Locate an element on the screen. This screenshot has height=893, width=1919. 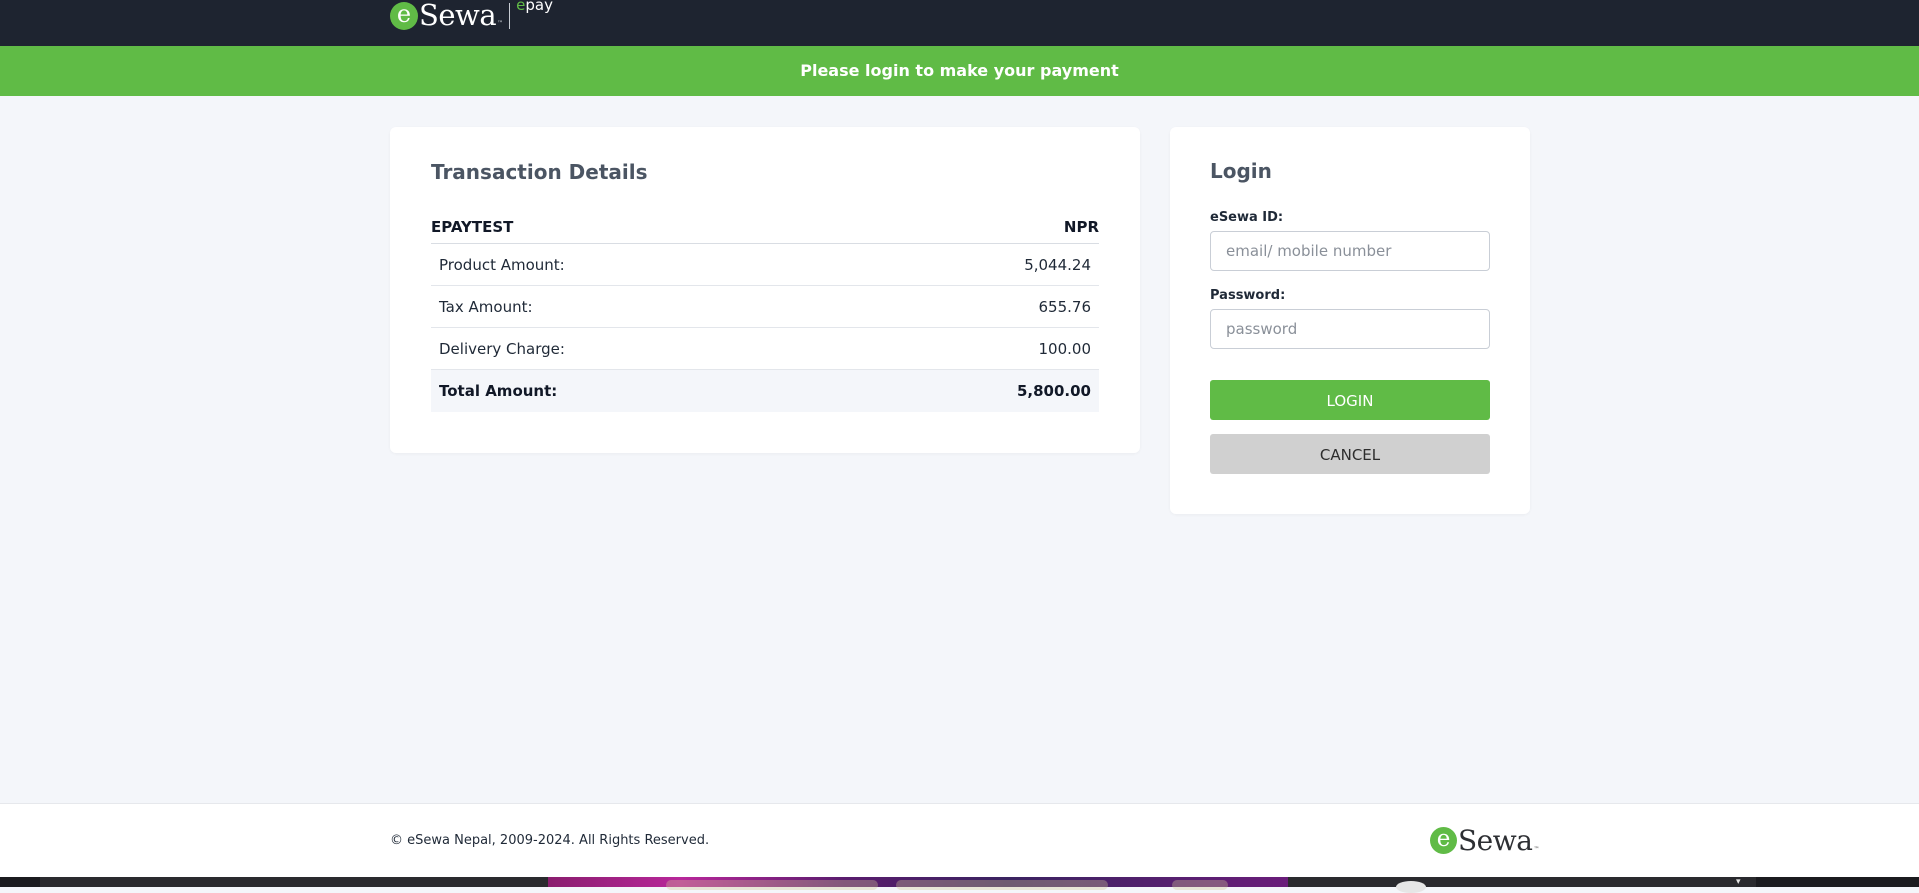
epay-pay: pay is located at coordinates (539, 7).